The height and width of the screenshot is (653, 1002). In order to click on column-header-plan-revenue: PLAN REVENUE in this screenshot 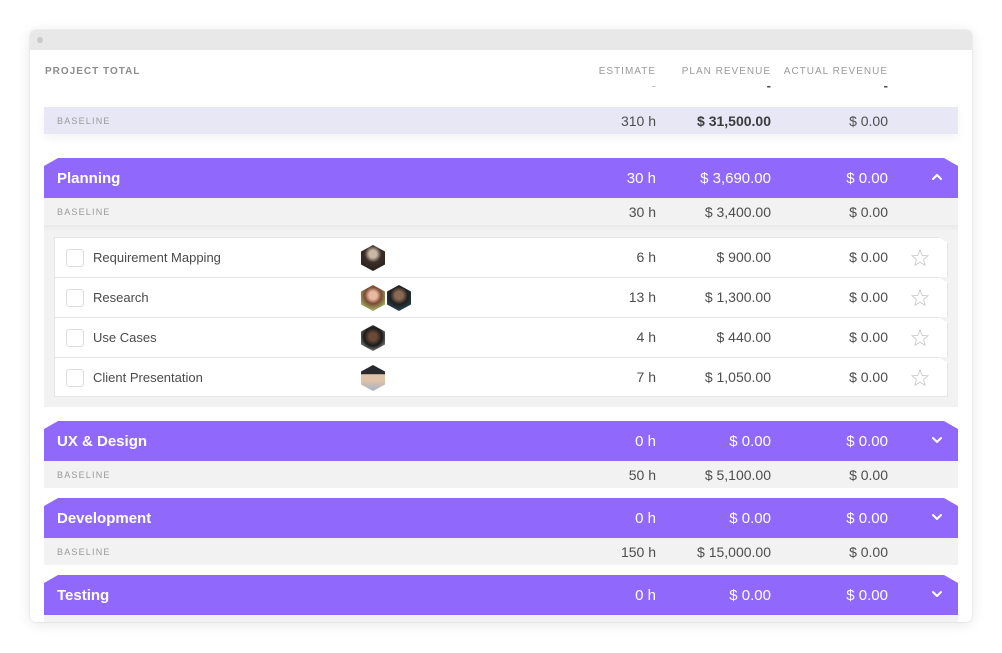, I will do `click(726, 71)`.